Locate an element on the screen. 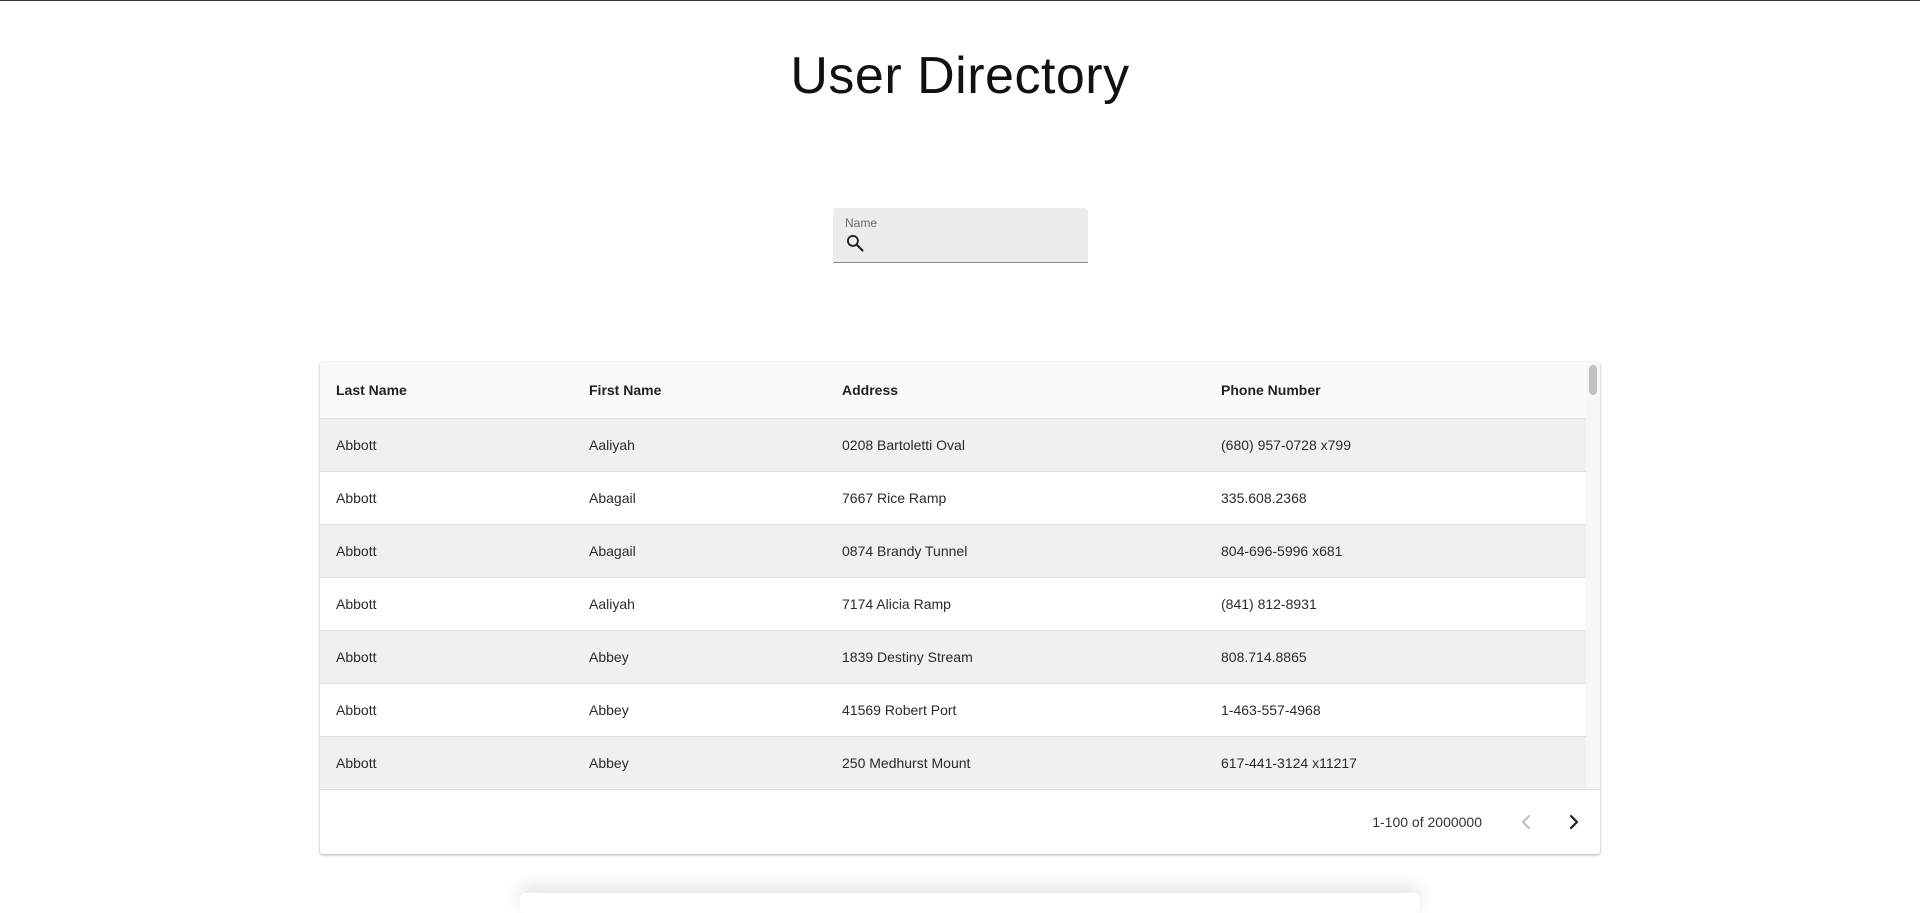 The image size is (1920, 913). cell-address: 0208 Bartoletti Oval is located at coordinates (1015, 445).